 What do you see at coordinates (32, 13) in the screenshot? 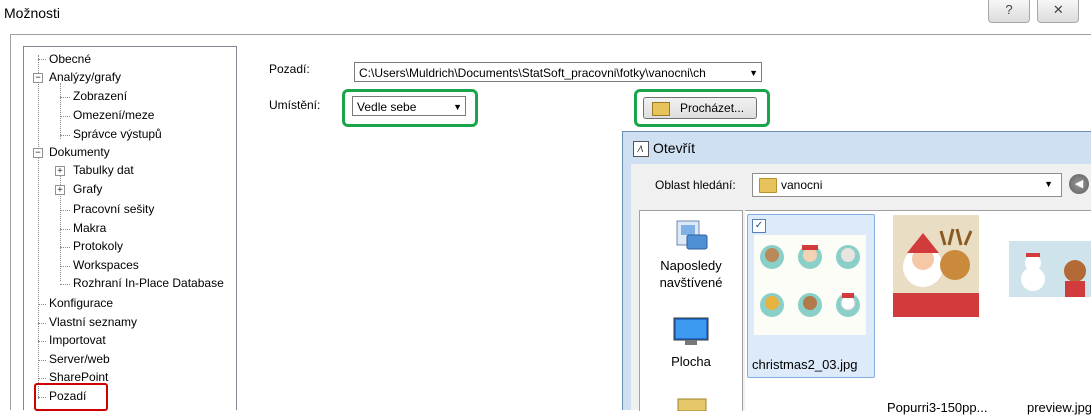
I see `window-title: Možnosti` at bounding box center [32, 13].